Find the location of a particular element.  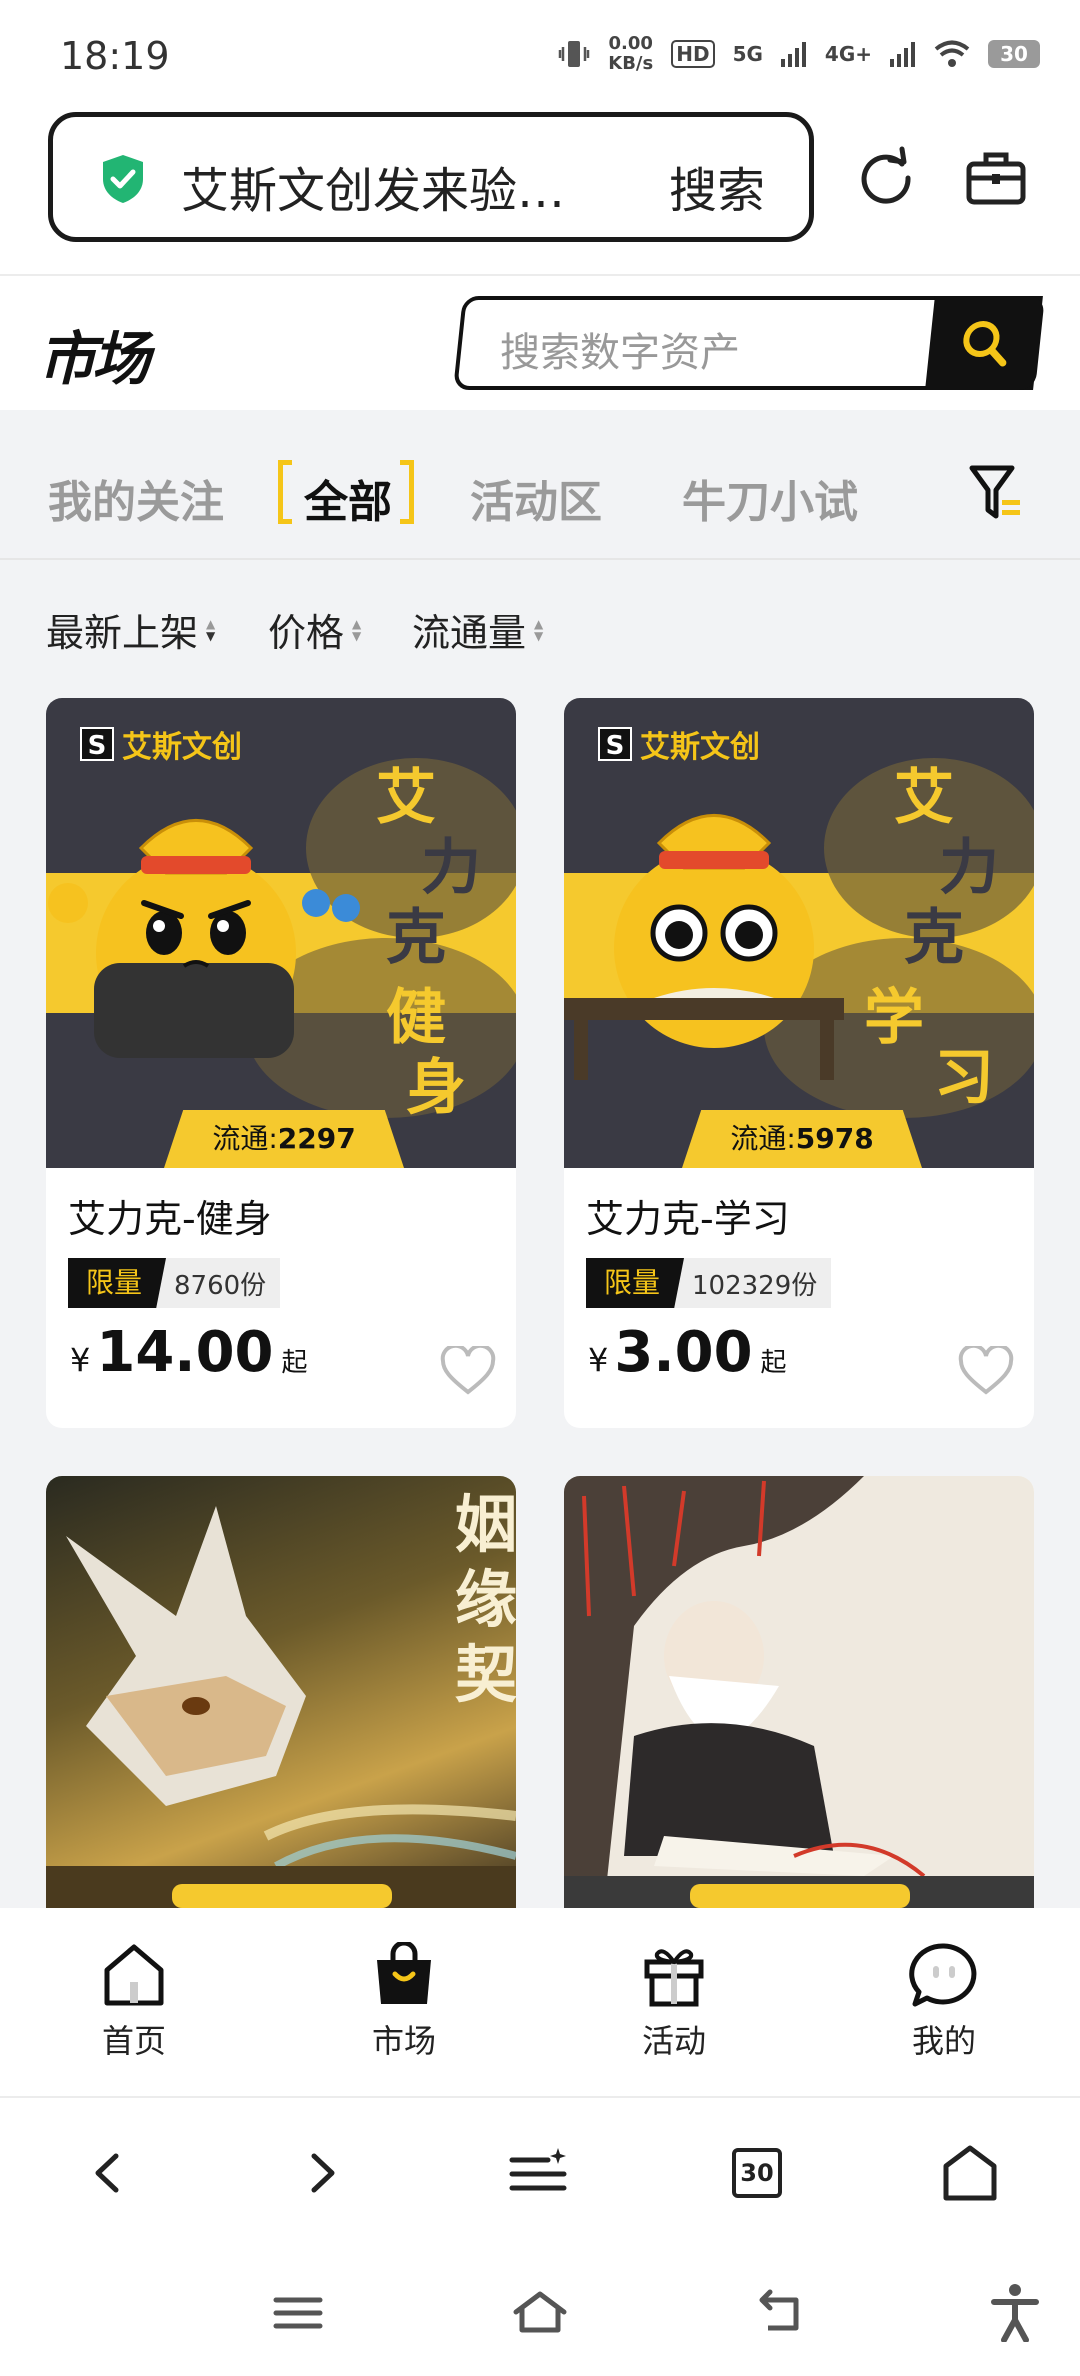

tab-all: 全部 is located at coordinates (348, 498).